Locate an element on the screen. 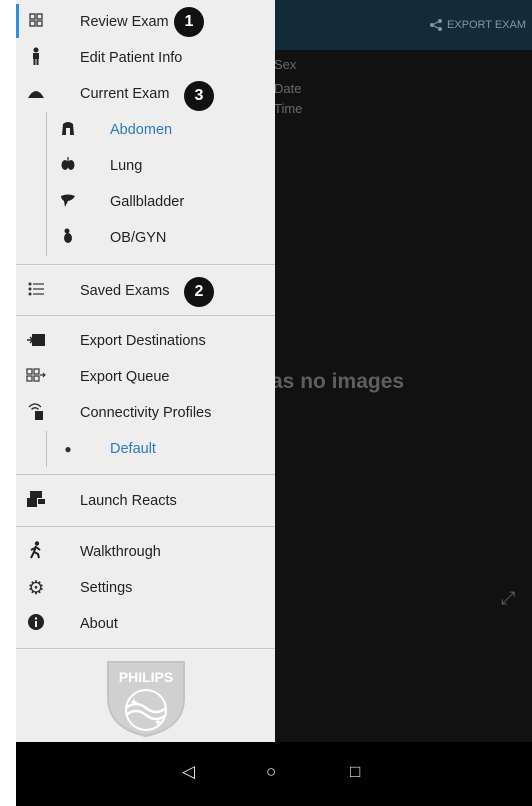  obgyn-label: OB/GYN is located at coordinates (138, 238).